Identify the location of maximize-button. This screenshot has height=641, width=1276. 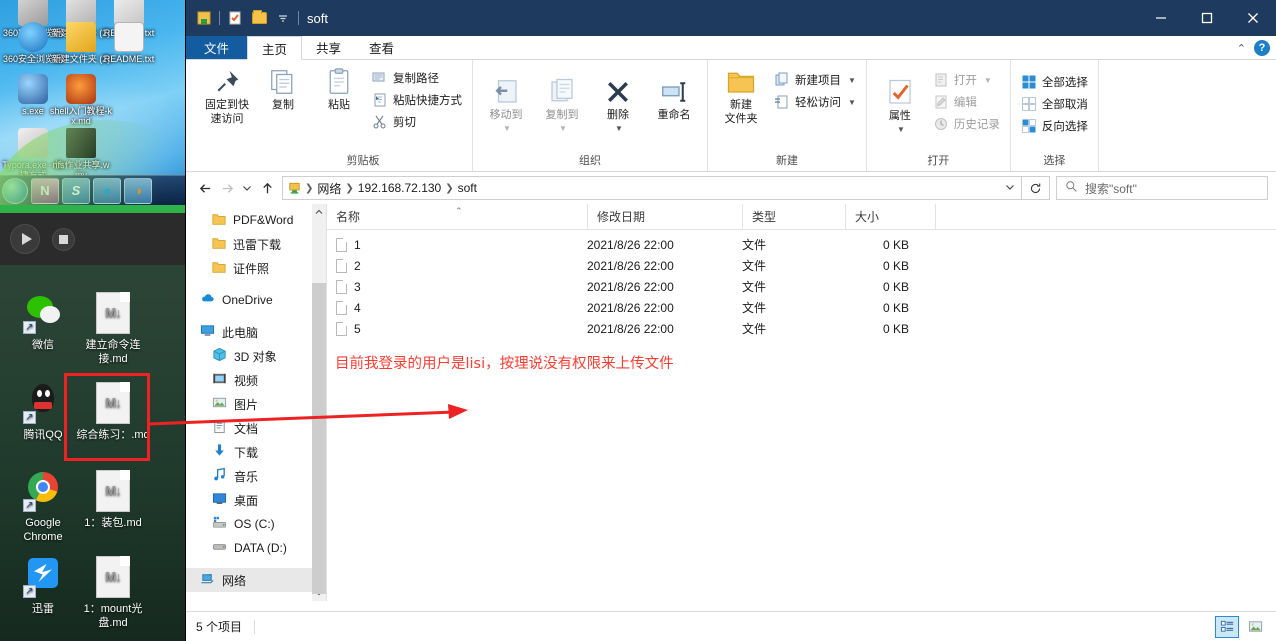
(1207, 18).